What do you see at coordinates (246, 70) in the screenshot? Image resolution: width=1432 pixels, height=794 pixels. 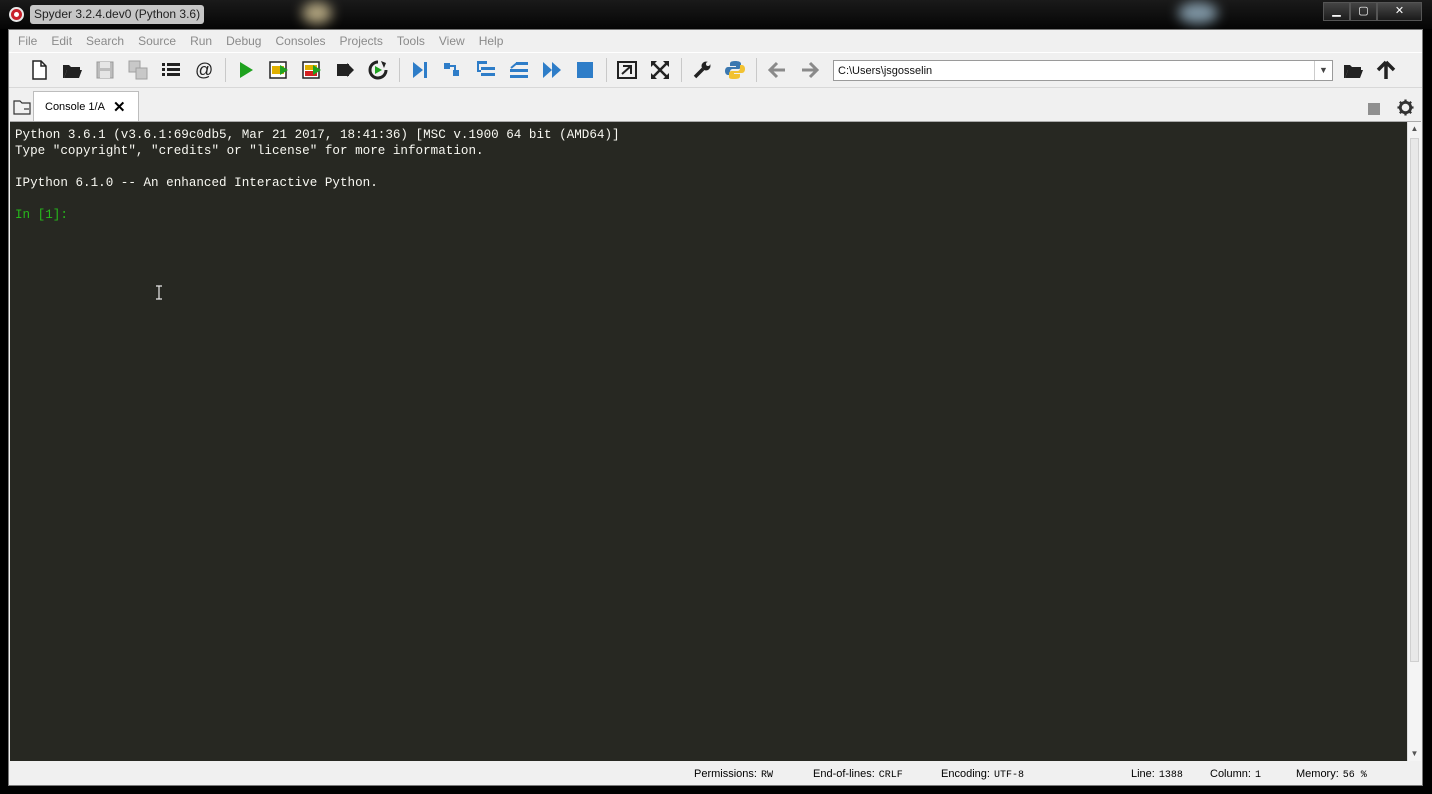 I see `run-icon` at bounding box center [246, 70].